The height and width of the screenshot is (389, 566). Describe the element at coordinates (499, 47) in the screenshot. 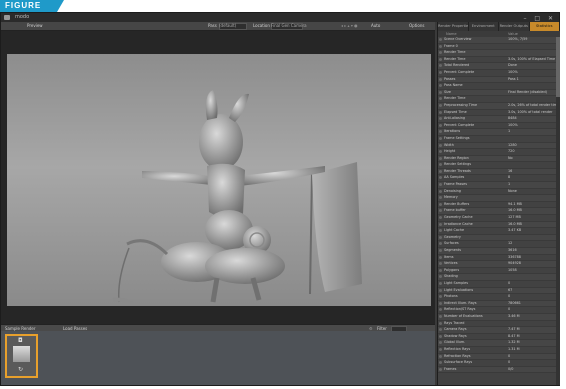

I see `stat-row: Frame 0` at that location.